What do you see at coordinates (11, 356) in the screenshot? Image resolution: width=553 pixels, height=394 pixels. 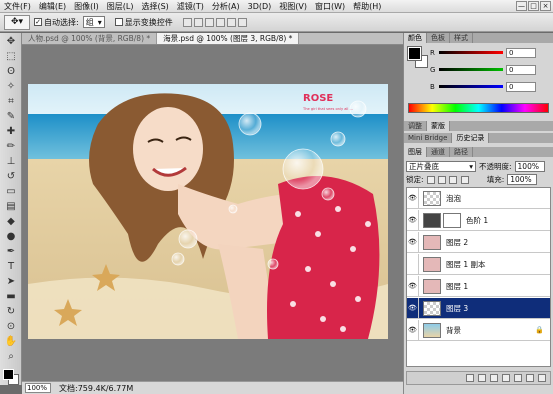 I see `zoom-tool-icon: ⌕` at bounding box center [11, 356].